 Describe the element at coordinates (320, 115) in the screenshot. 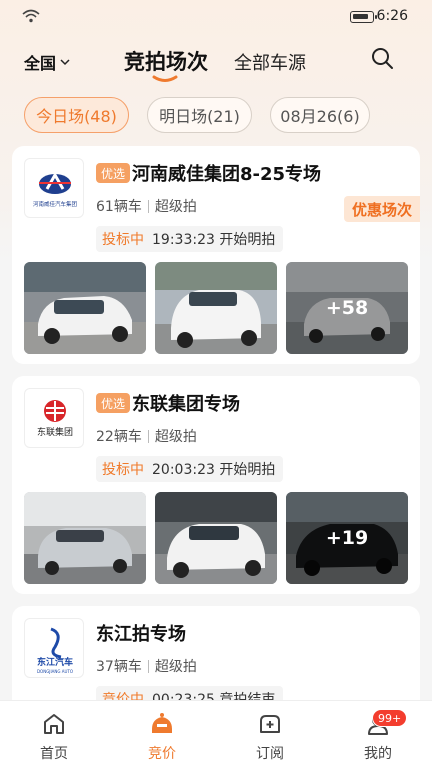

I see `date-tab-aug26: 08月26(6)` at that location.